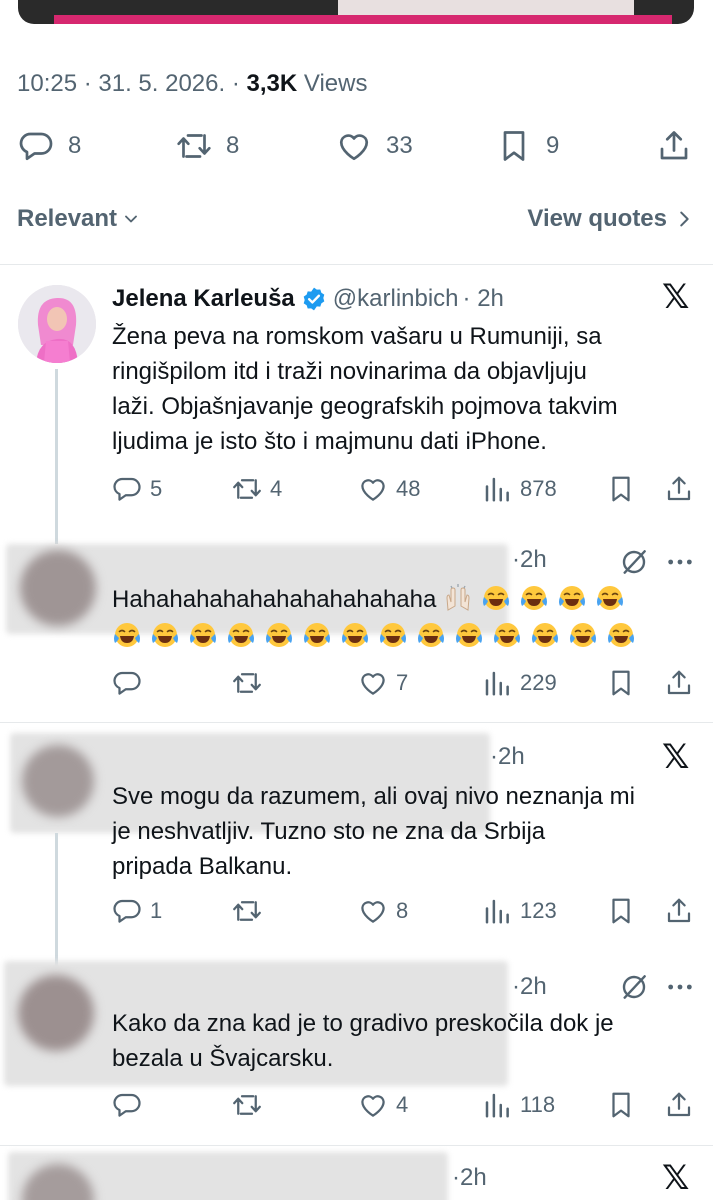 The image size is (713, 1200). What do you see at coordinates (374, 146) in the screenshot?
I see `like-button: 33` at bounding box center [374, 146].